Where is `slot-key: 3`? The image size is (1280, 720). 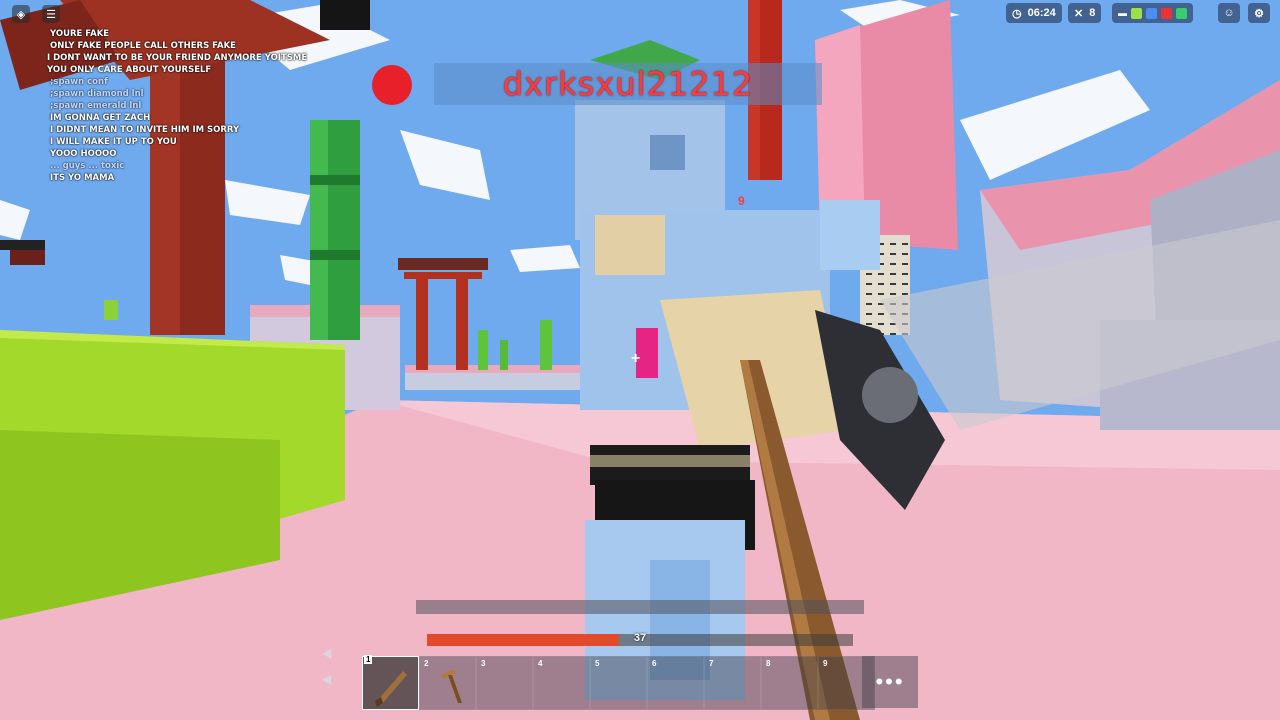 slot-key: 3 is located at coordinates (483, 663).